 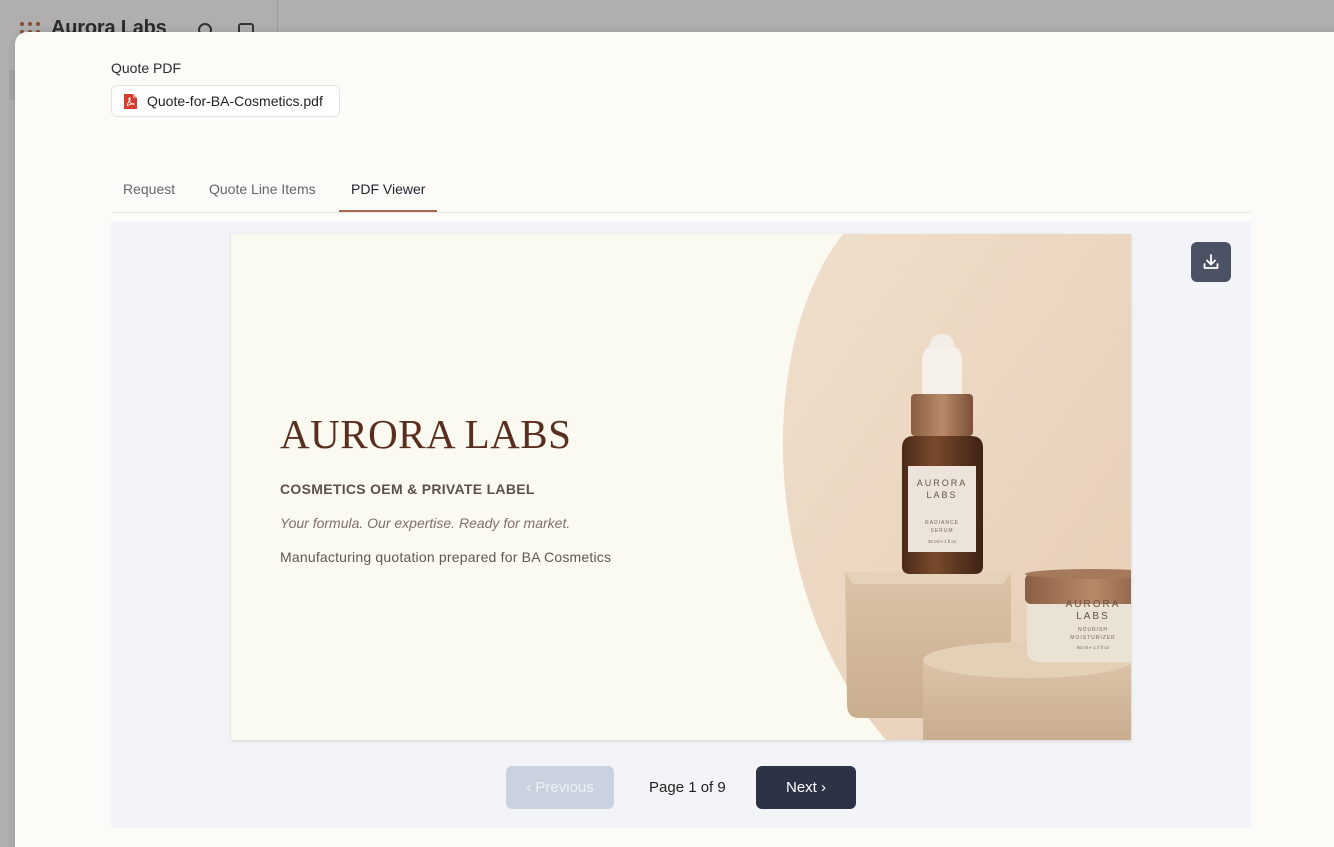 What do you see at coordinates (139, 19) in the screenshot?
I see `background-app-header: Aurora Labs` at bounding box center [139, 19].